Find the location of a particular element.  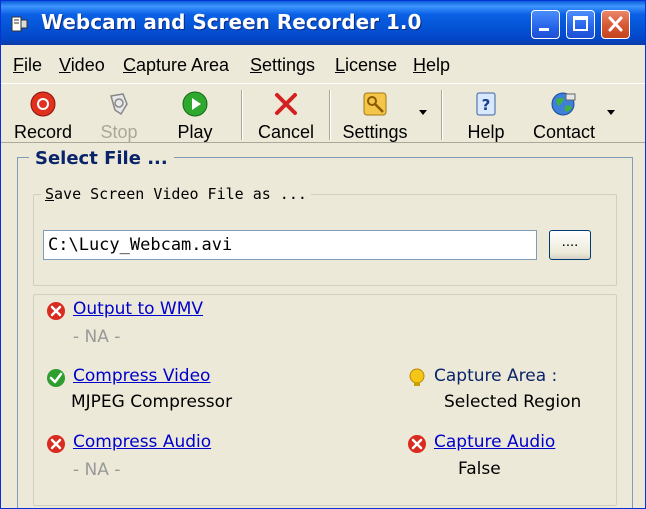

close-button is located at coordinates (615, 24).